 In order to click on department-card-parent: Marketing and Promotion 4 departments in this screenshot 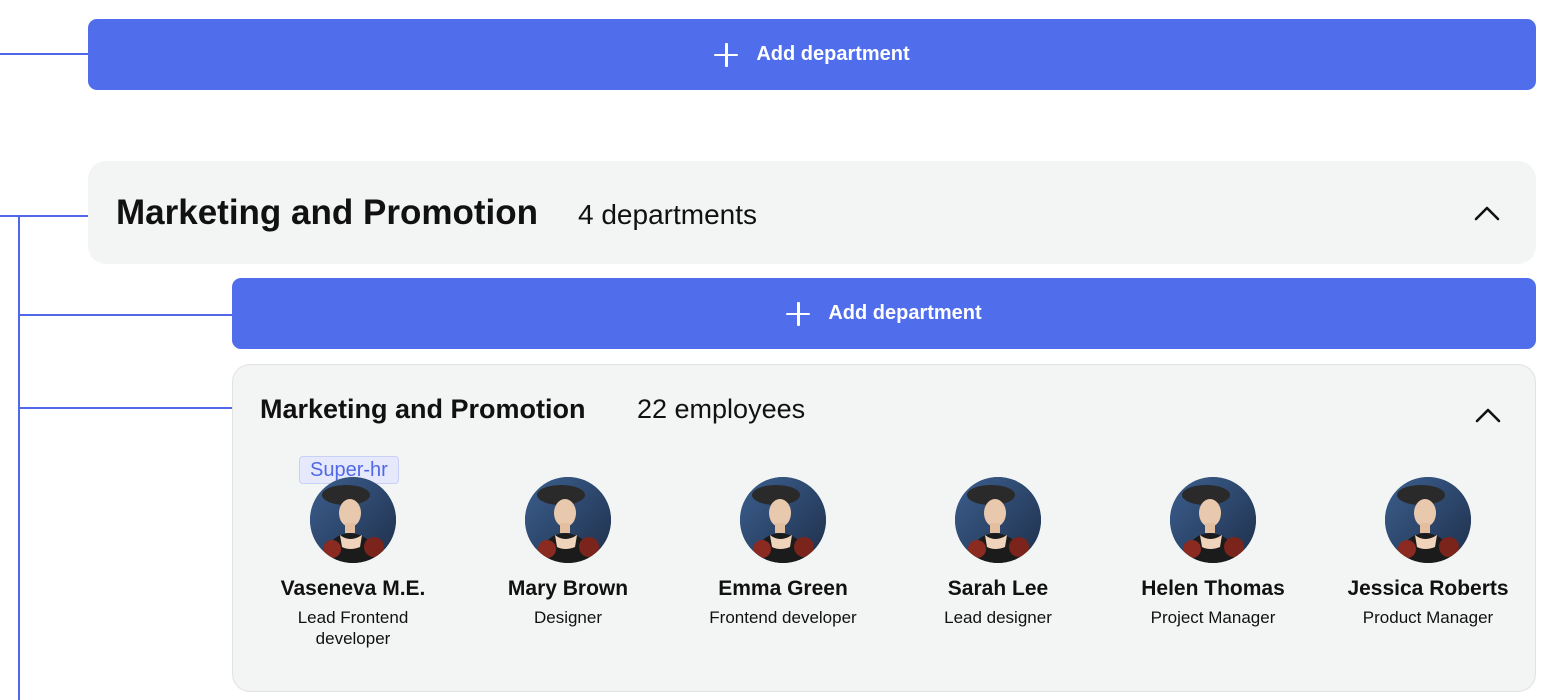, I will do `click(812, 212)`.